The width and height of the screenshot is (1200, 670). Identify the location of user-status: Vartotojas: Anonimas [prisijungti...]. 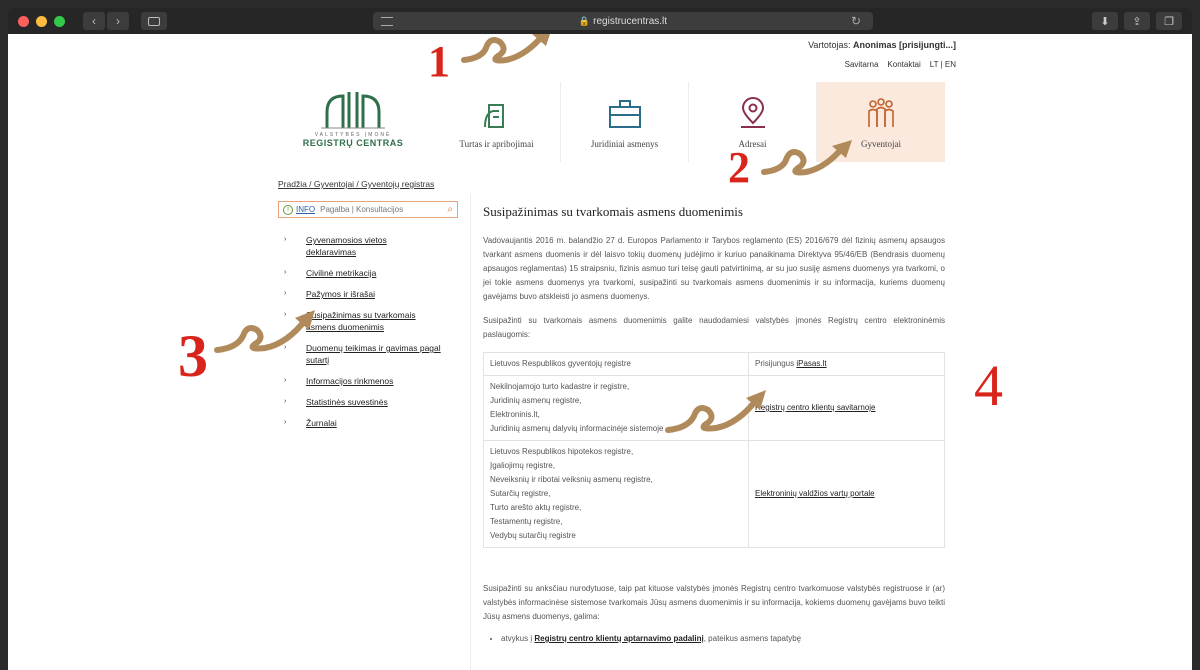
(882, 45).